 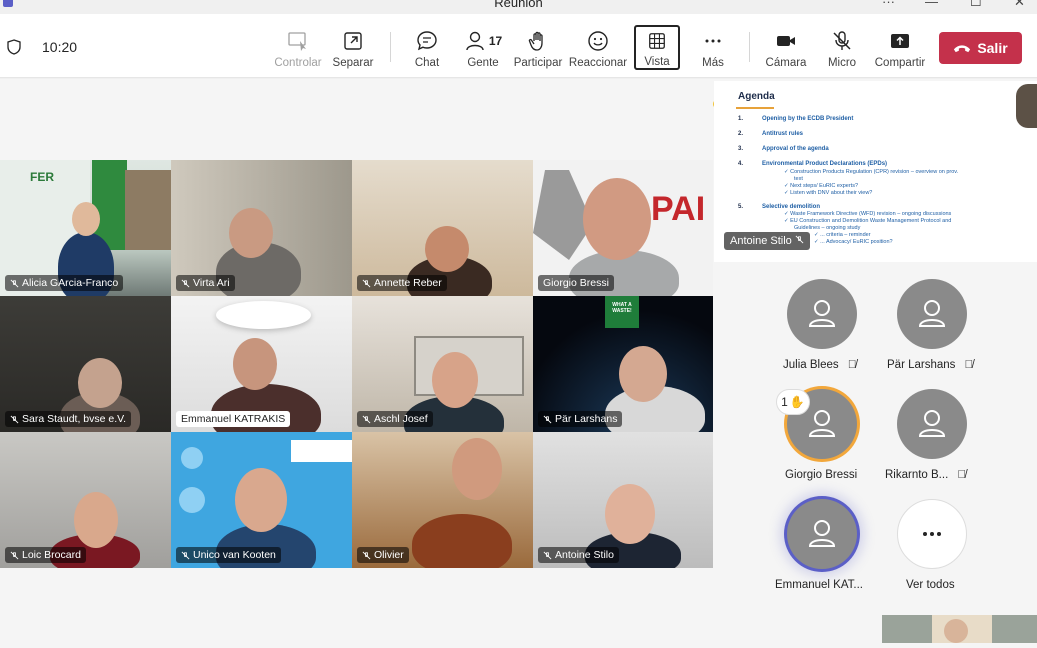 What do you see at coordinates (1026, 106) in the screenshot?
I see `participant-thumbnail` at bounding box center [1026, 106].